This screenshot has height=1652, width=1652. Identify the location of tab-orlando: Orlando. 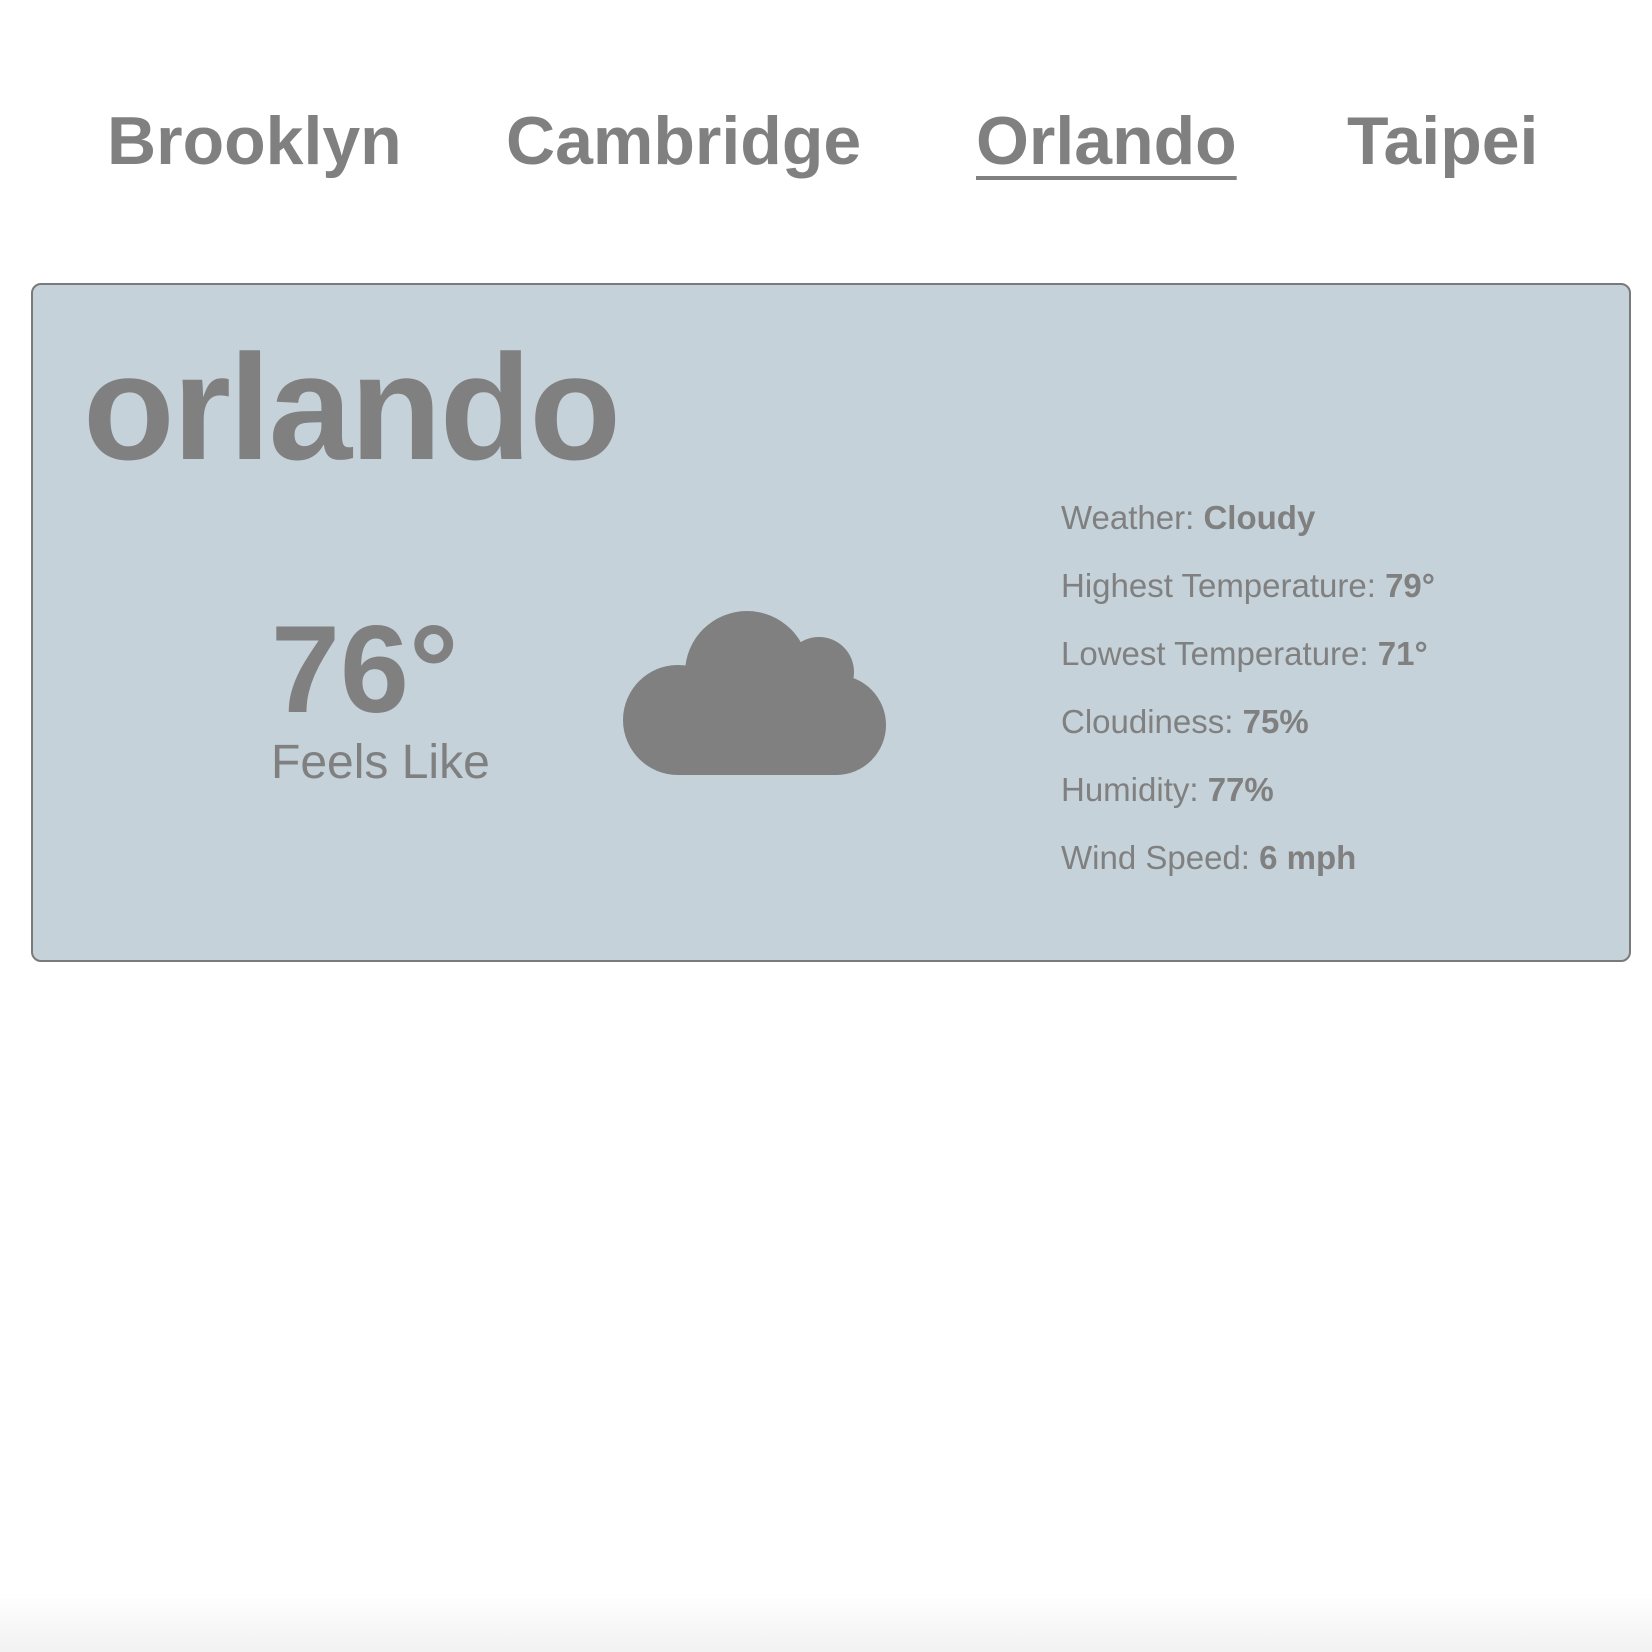
(1106, 141).